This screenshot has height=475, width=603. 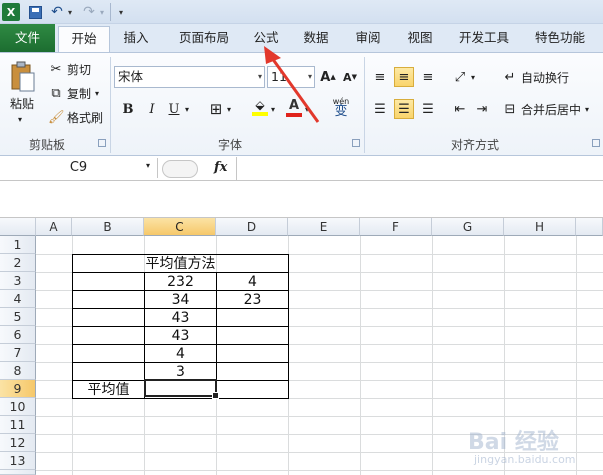 I want to click on wrap-text-button: ↵ 自动换行, so click(x=535, y=77).